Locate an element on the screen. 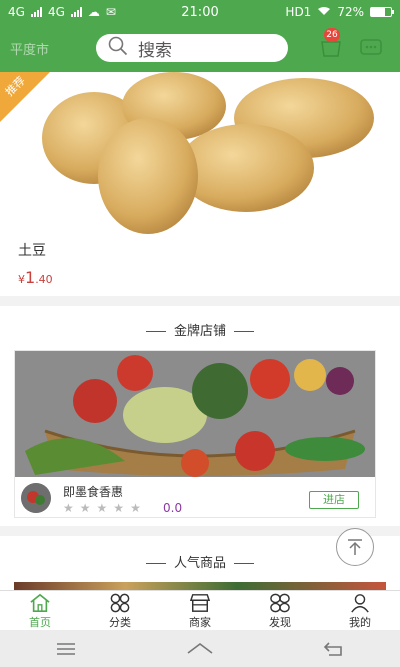 The height and width of the screenshot is (667, 400). enter-shop-button: 进店 is located at coordinates (334, 500).